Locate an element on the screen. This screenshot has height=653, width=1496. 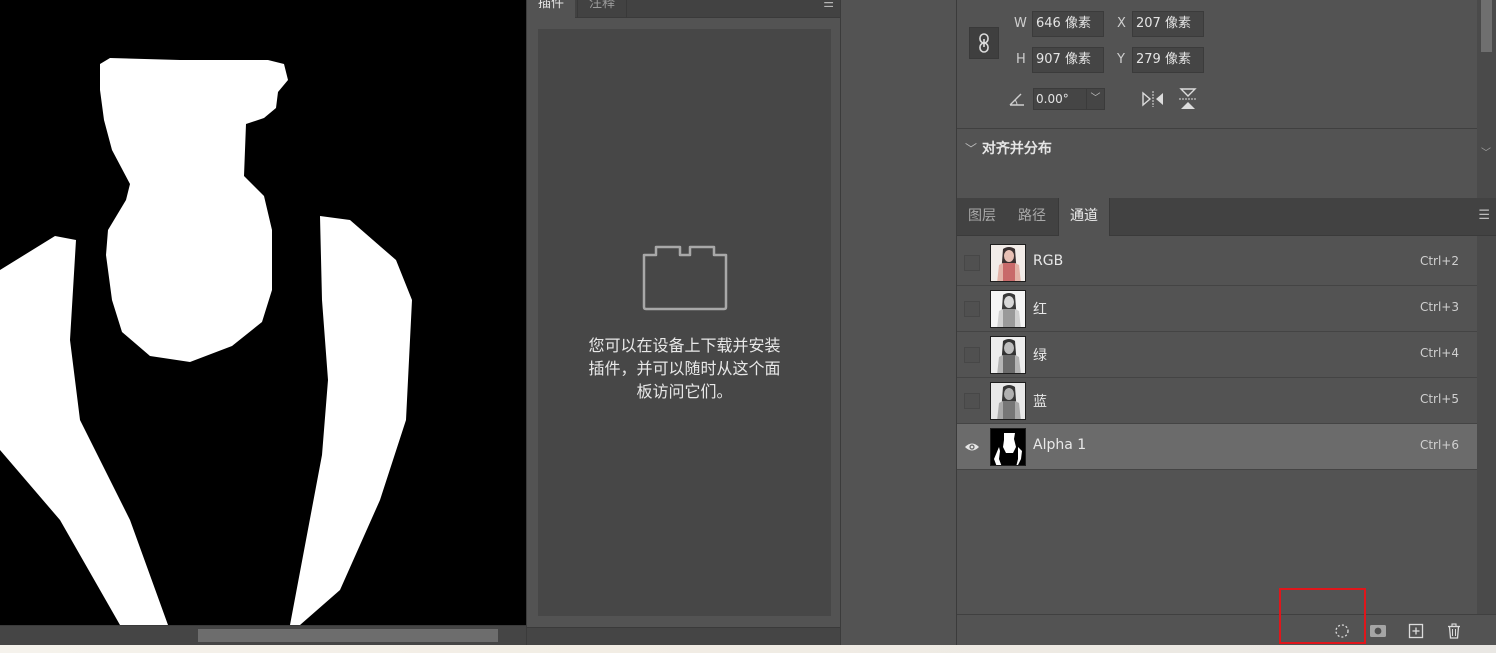
width-field: 646 像素 is located at coordinates (1068, 24).